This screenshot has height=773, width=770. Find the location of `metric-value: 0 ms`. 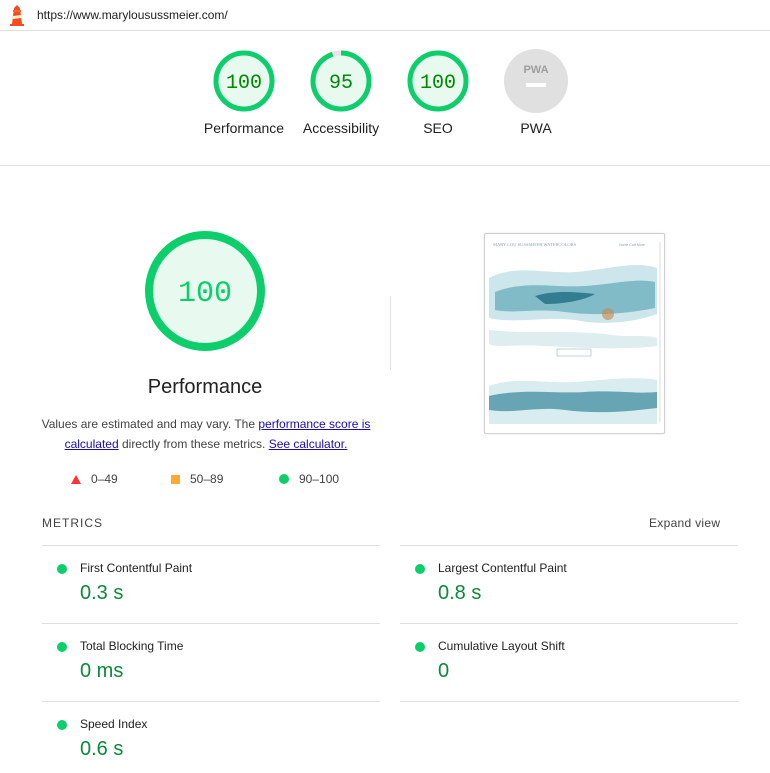

metric-value: 0 ms is located at coordinates (102, 671).